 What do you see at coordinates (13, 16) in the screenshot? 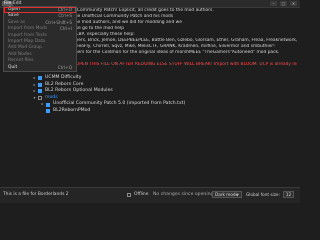
I see `file-menu-item-label: Save` at bounding box center [13, 16].